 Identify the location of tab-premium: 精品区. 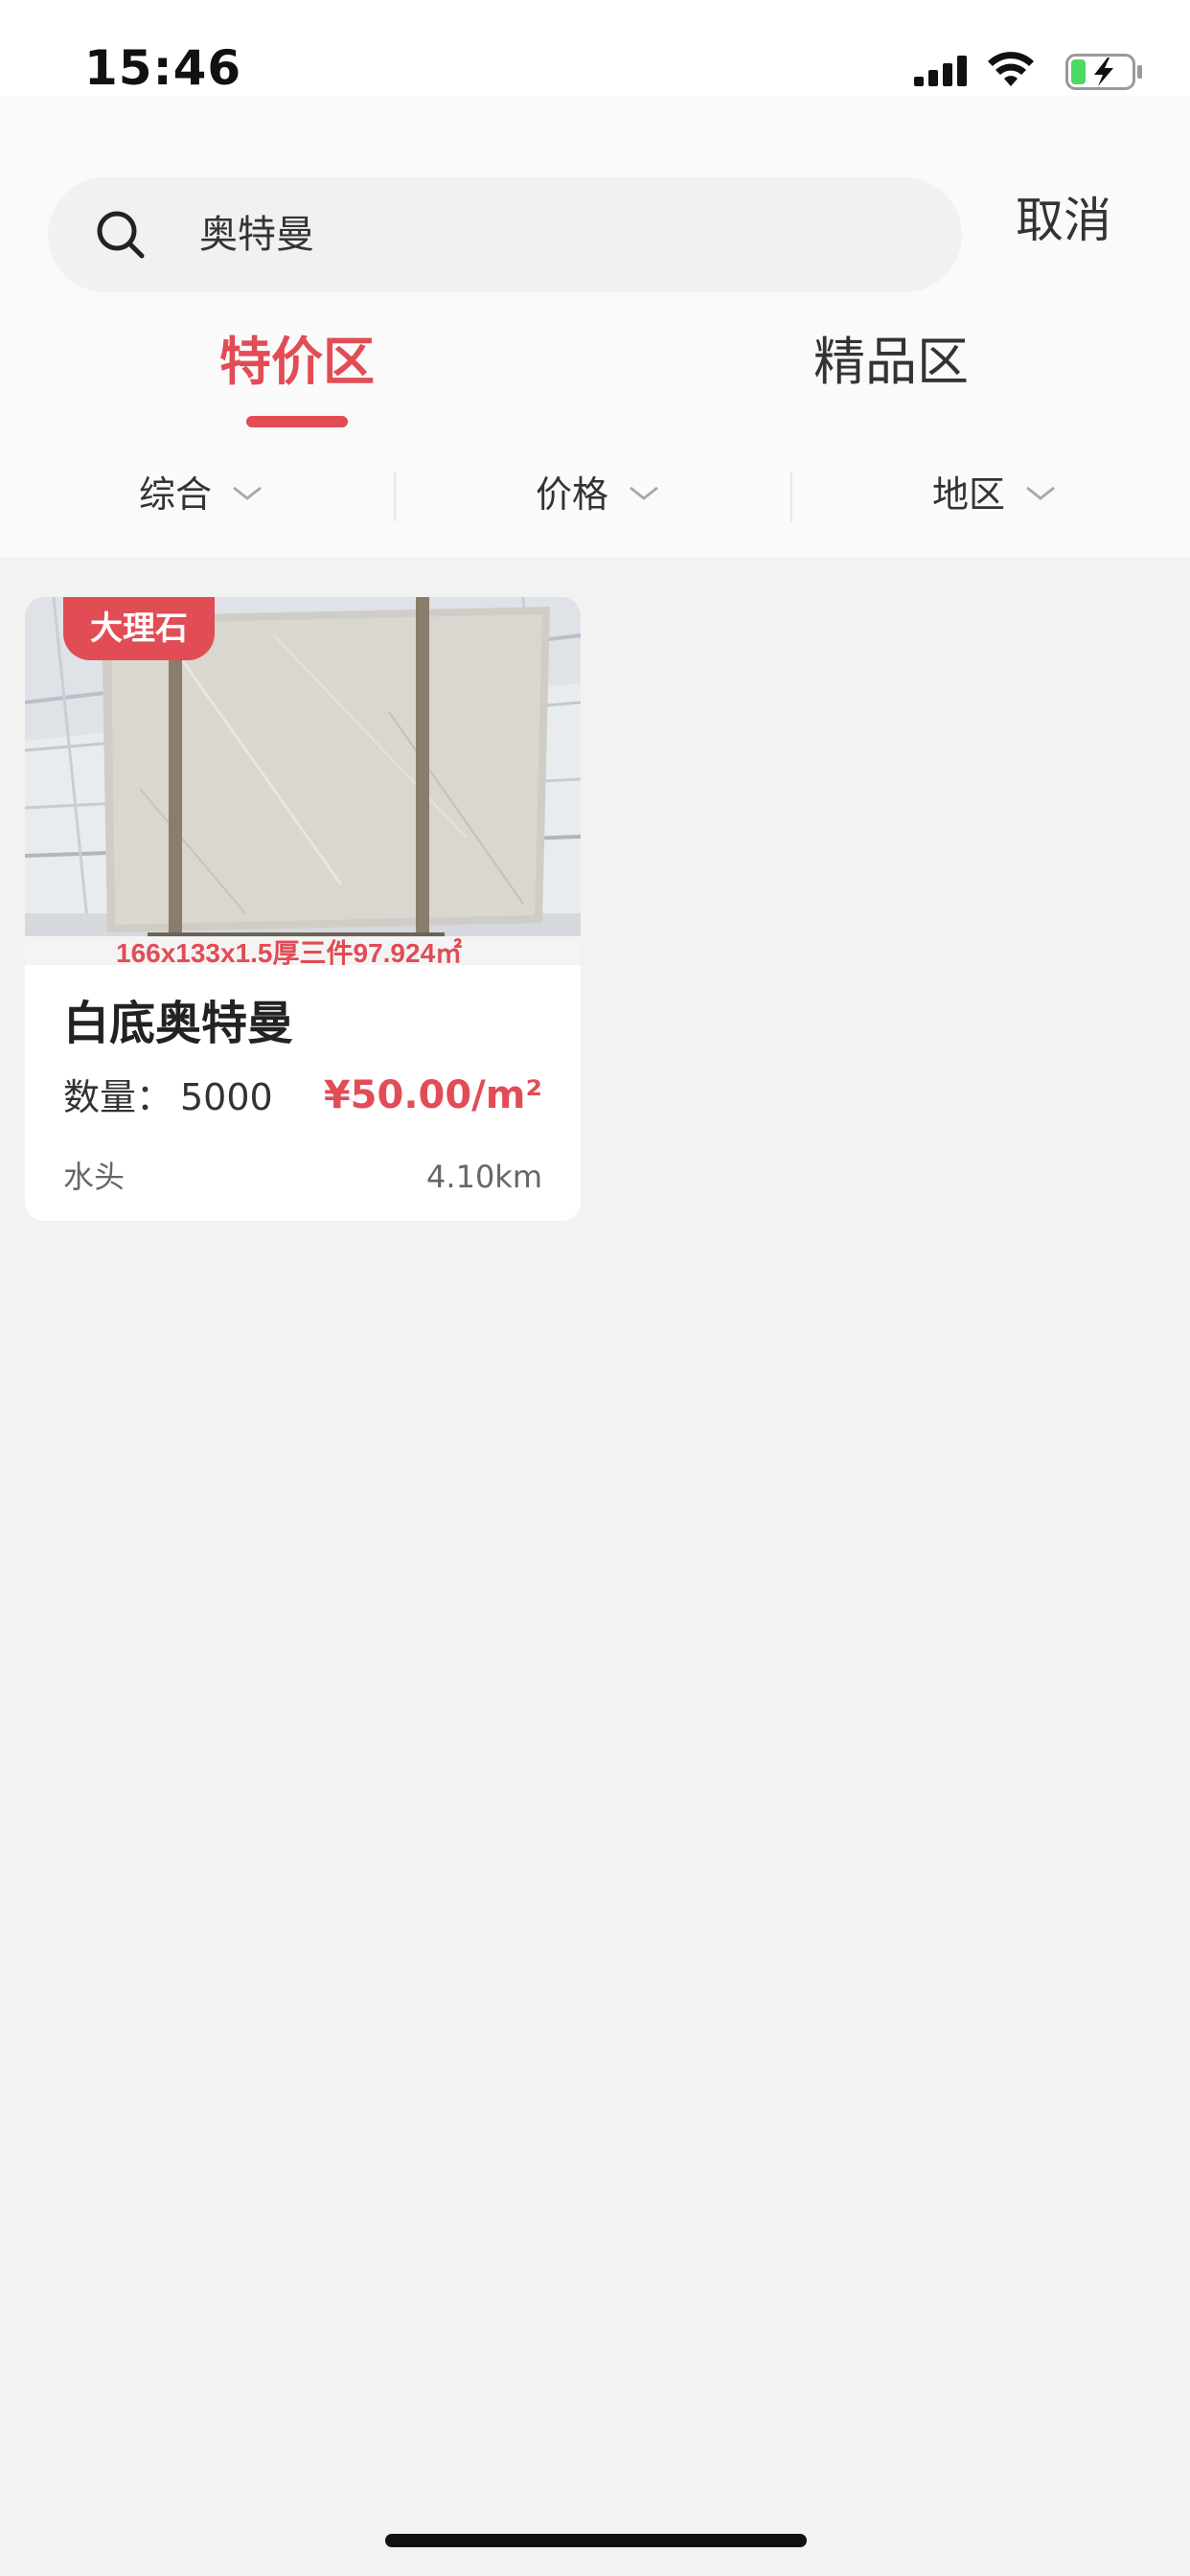
(891, 362).